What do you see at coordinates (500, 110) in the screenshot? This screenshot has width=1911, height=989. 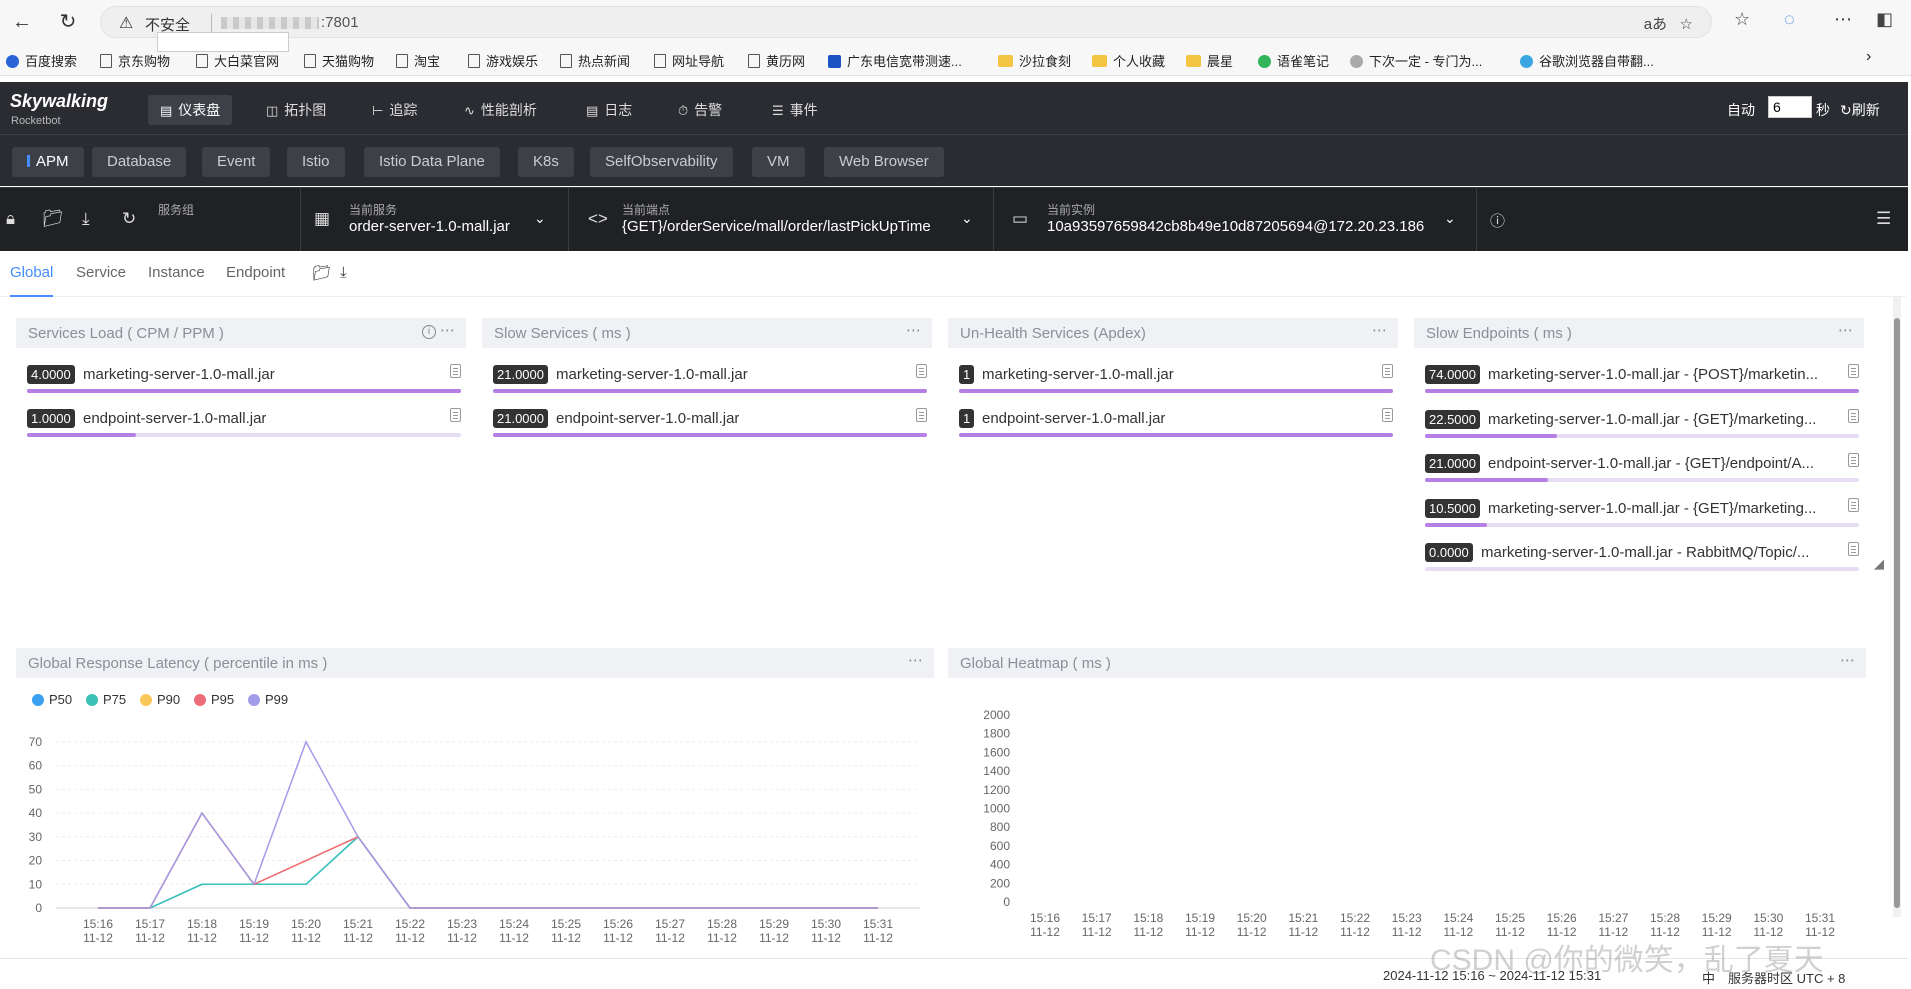 I see `nav-profile: ∿ 性能剖析` at bounding box center [500, 110].